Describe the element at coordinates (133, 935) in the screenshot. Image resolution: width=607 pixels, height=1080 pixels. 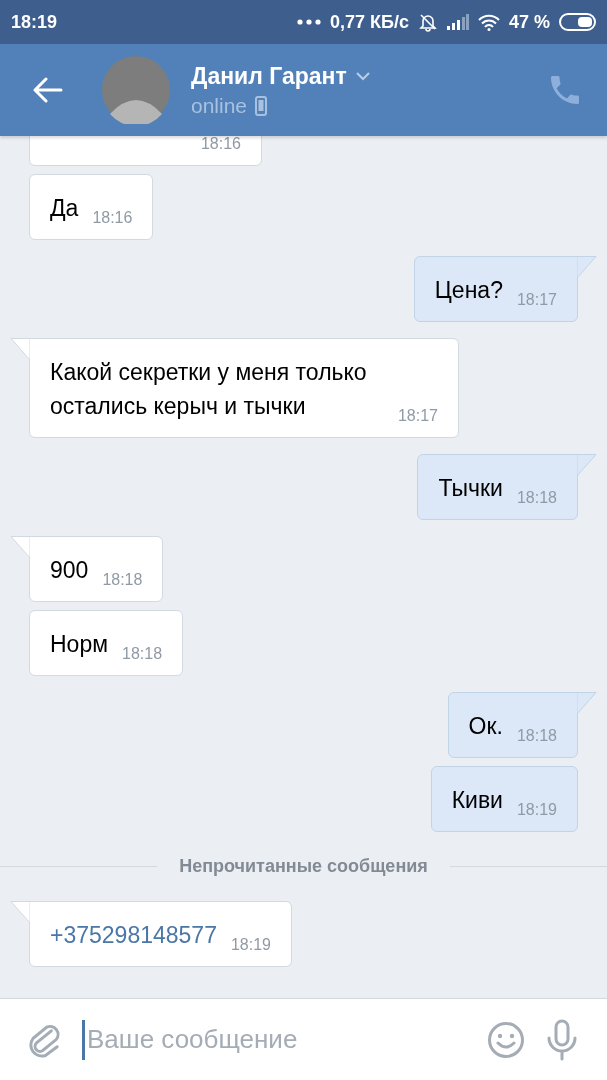
I see `phone-link: +375298148577` at that location.